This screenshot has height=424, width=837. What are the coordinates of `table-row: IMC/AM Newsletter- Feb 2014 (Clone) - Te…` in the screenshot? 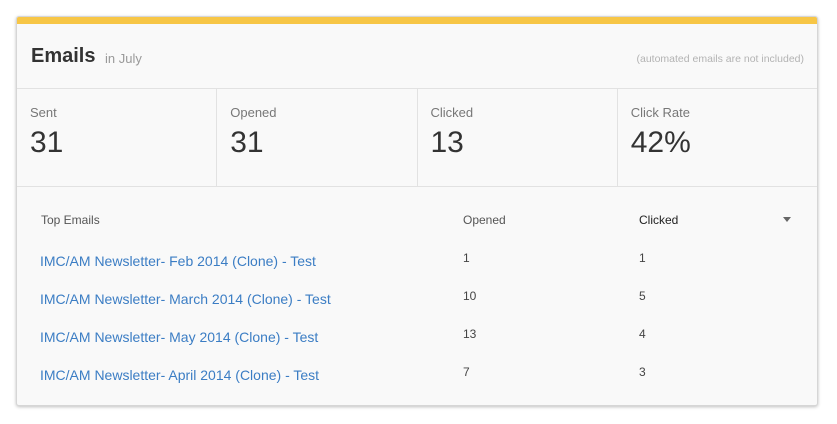 It's located at (417, 267).